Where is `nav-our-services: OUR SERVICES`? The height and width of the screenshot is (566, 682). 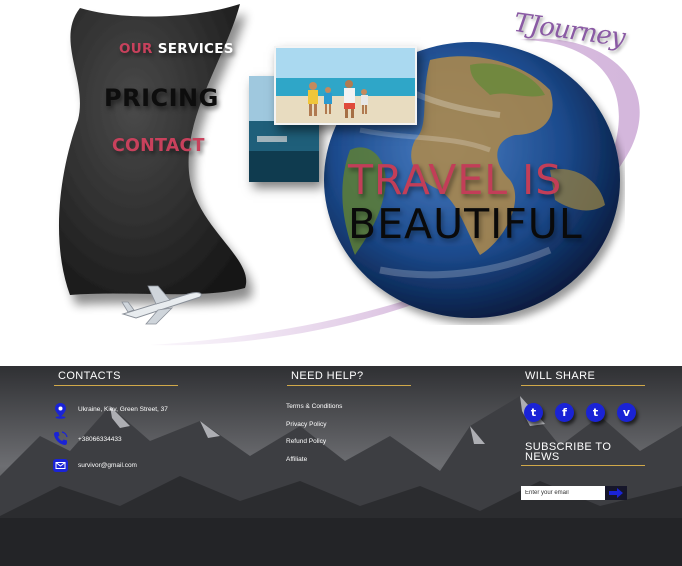
nav-our-services: OUR SERVICES is located at coordinates (176, 49).